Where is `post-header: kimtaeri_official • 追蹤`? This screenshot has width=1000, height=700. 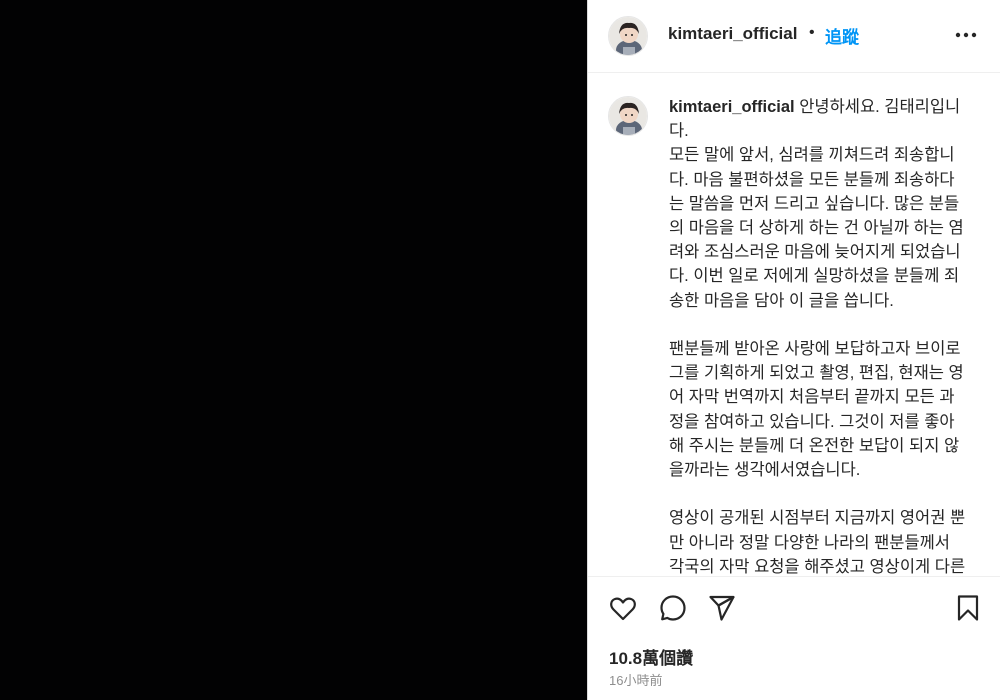 post-header: kimtaeri_official • 追蹤 is located at coordinates (794, 36).